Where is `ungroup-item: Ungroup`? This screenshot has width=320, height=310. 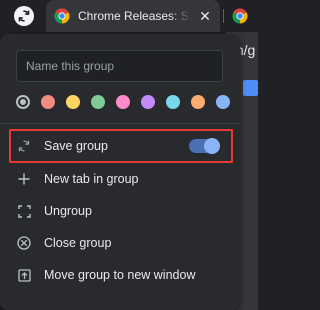 ungroup-item: Ungroup is located at coordinates (120, 211).